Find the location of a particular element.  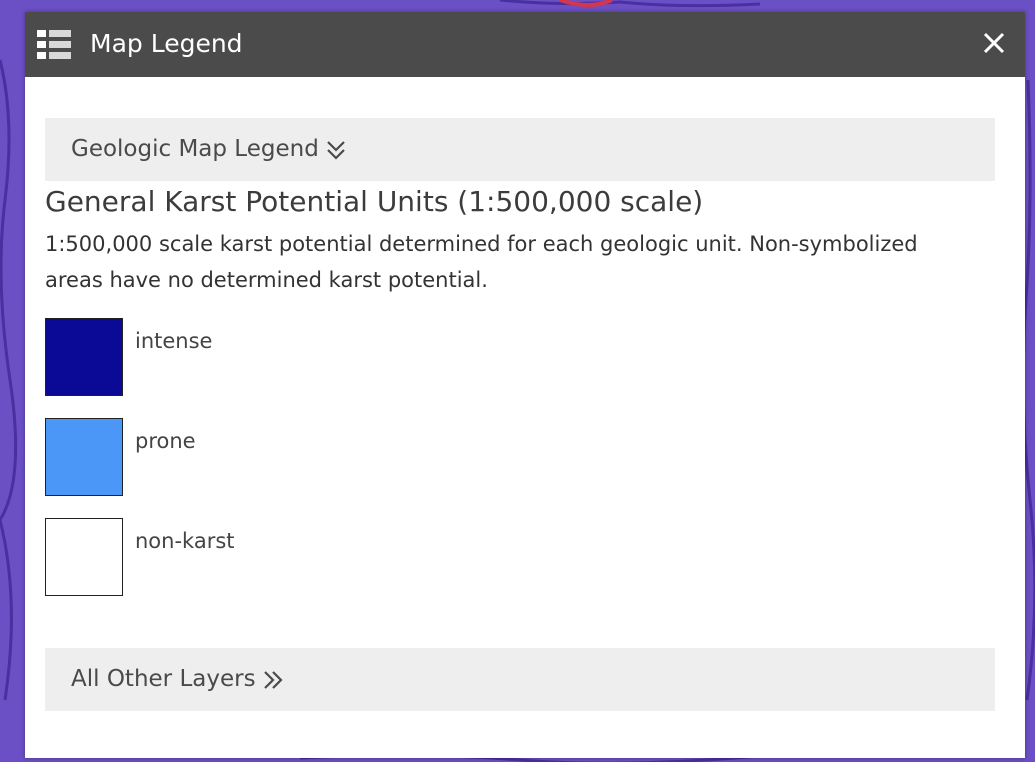

section-geologic-map-legend: Geologic Map Legend is located at coordinates (520, 149).